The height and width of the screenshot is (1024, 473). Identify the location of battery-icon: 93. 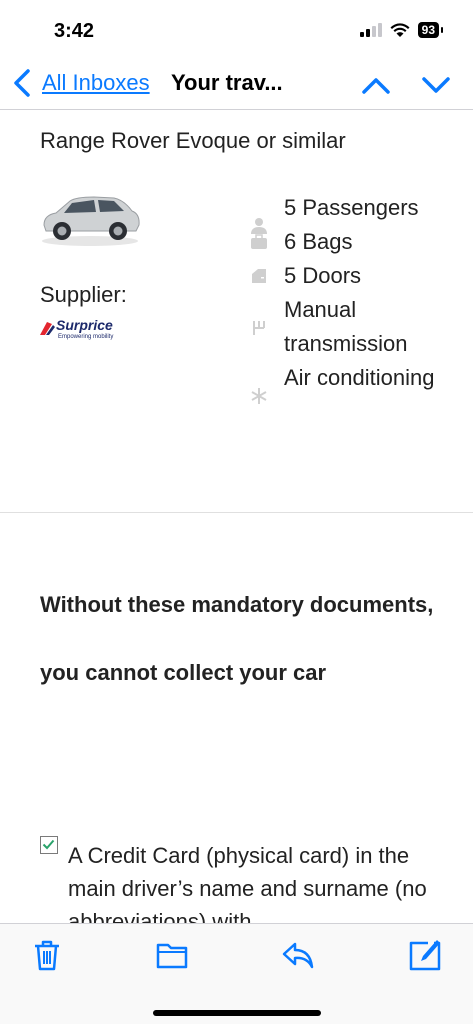
(430, 30).